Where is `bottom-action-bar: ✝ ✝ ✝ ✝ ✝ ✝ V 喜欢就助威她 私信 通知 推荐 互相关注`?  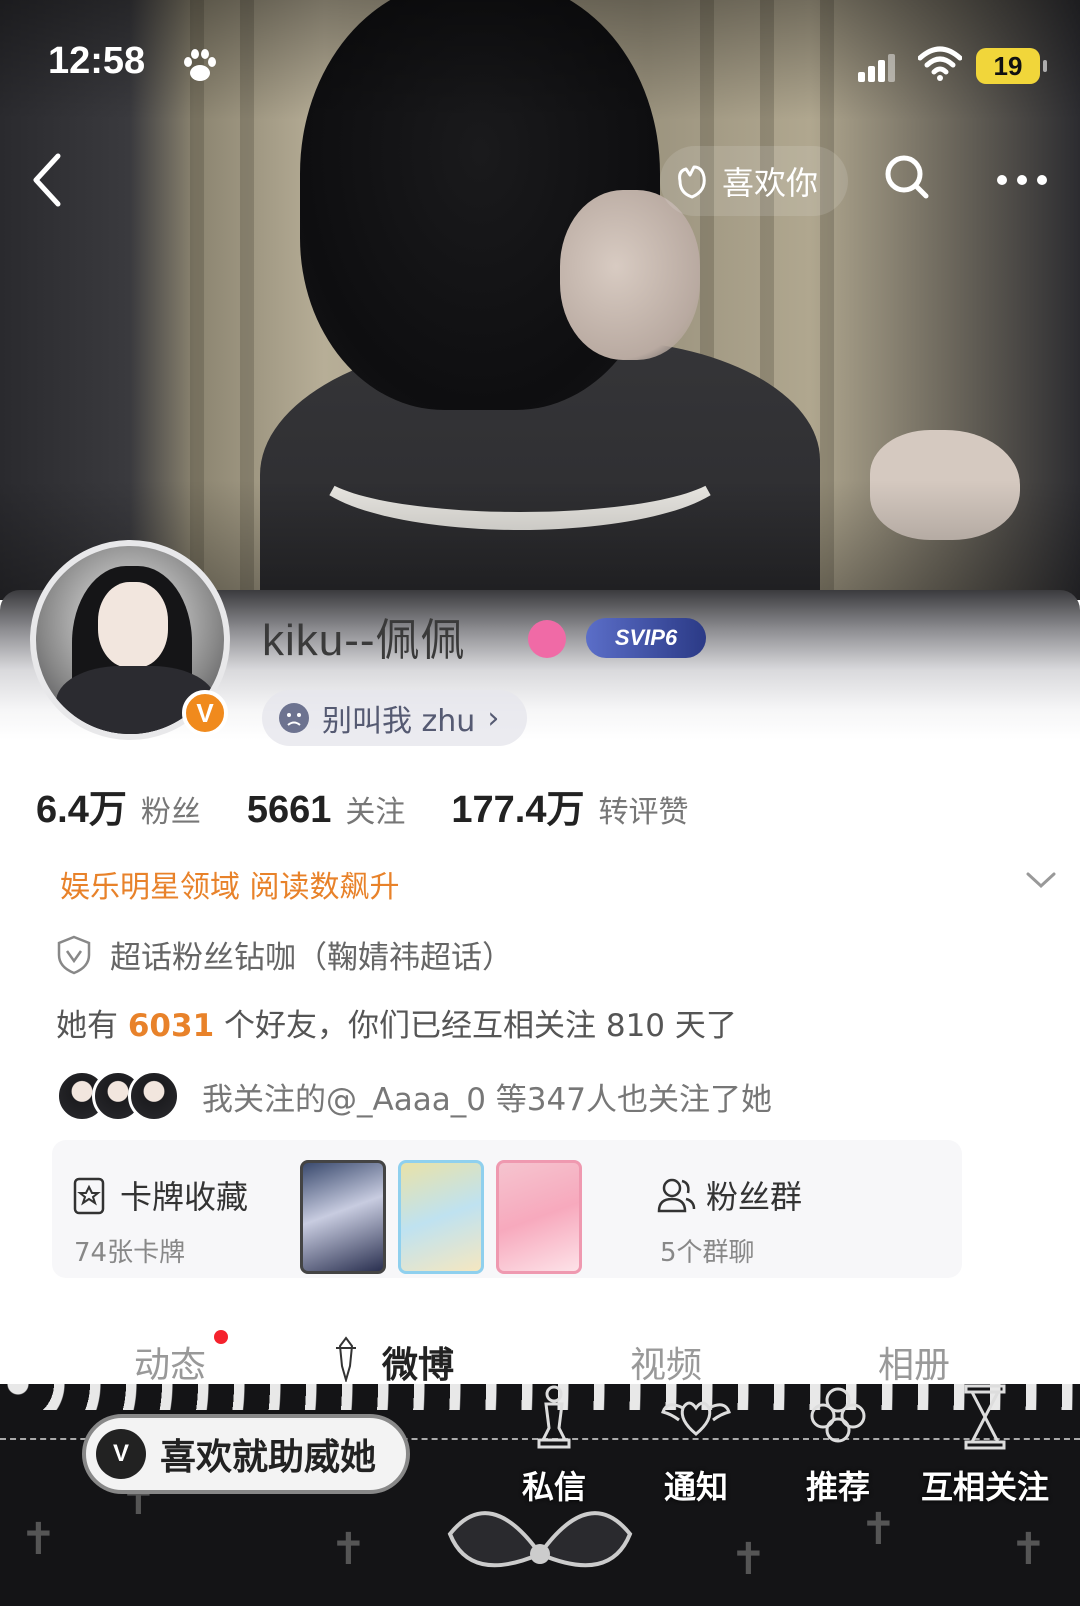
bottom-action-bar: ✝ ✝ ✝ ✝ ✝ ✝ V 喜欢就助威她 私信 通知 推荐 互相关注 is located at coordinates (540, 1495).